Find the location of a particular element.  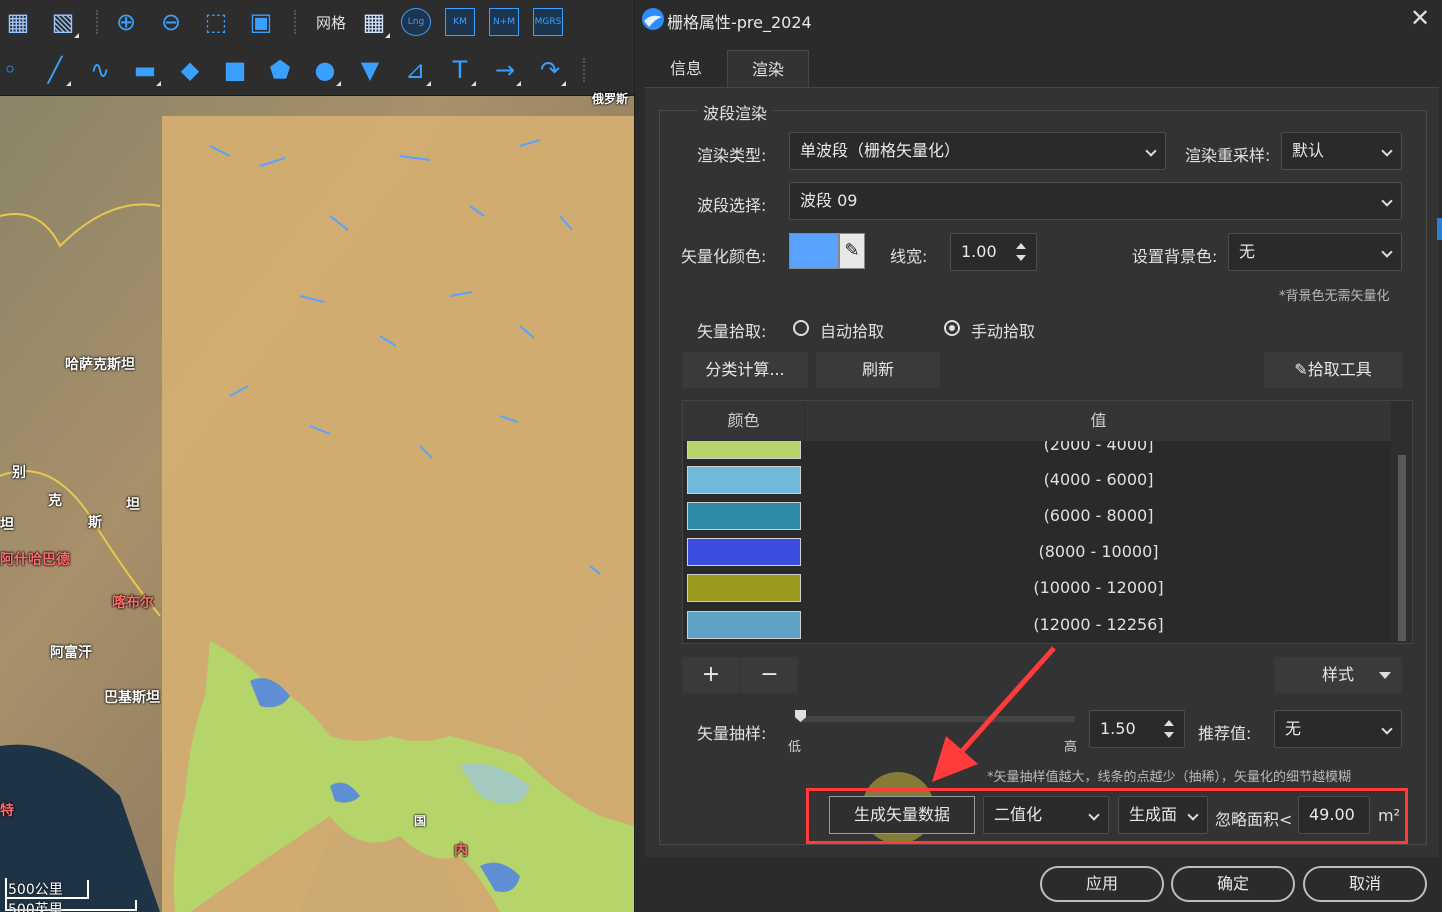

class-value: (10000 - 12000] is located at coordinates (1098, 587).